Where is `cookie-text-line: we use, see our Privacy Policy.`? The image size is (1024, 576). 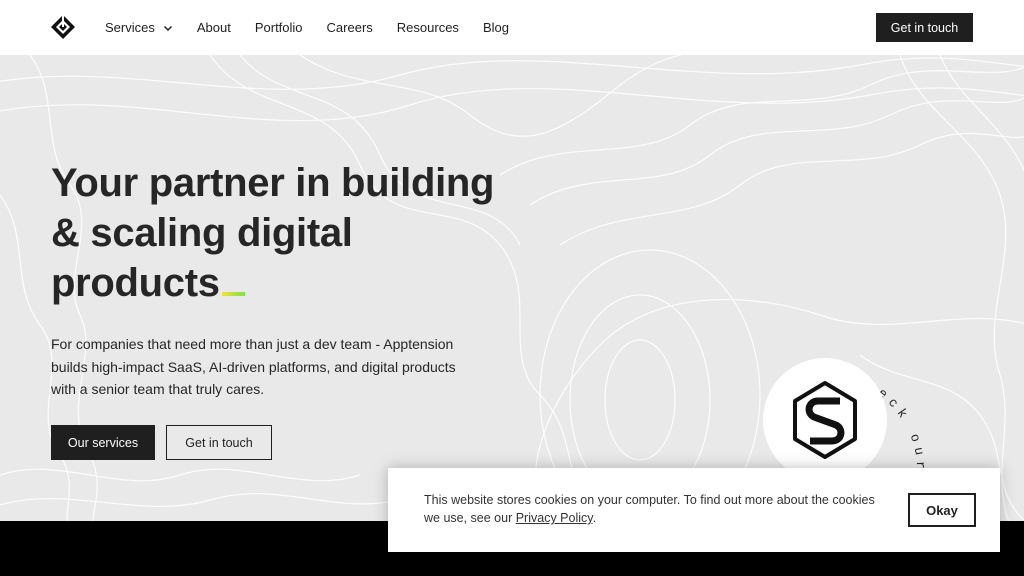
cookie-text-line: we use, see our Privacy Policy. is located at coordinates (654, 518).